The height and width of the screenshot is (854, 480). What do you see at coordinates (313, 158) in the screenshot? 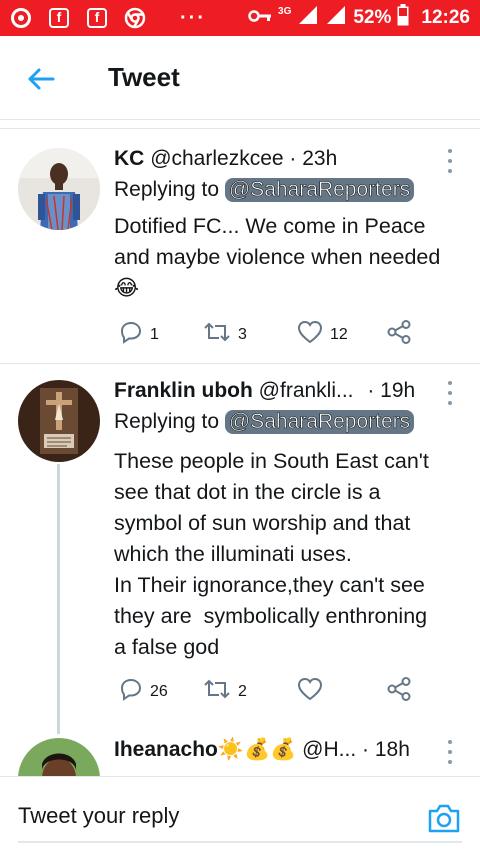
I see `tweet-time: · 23h` at bounding box center [313, 158].